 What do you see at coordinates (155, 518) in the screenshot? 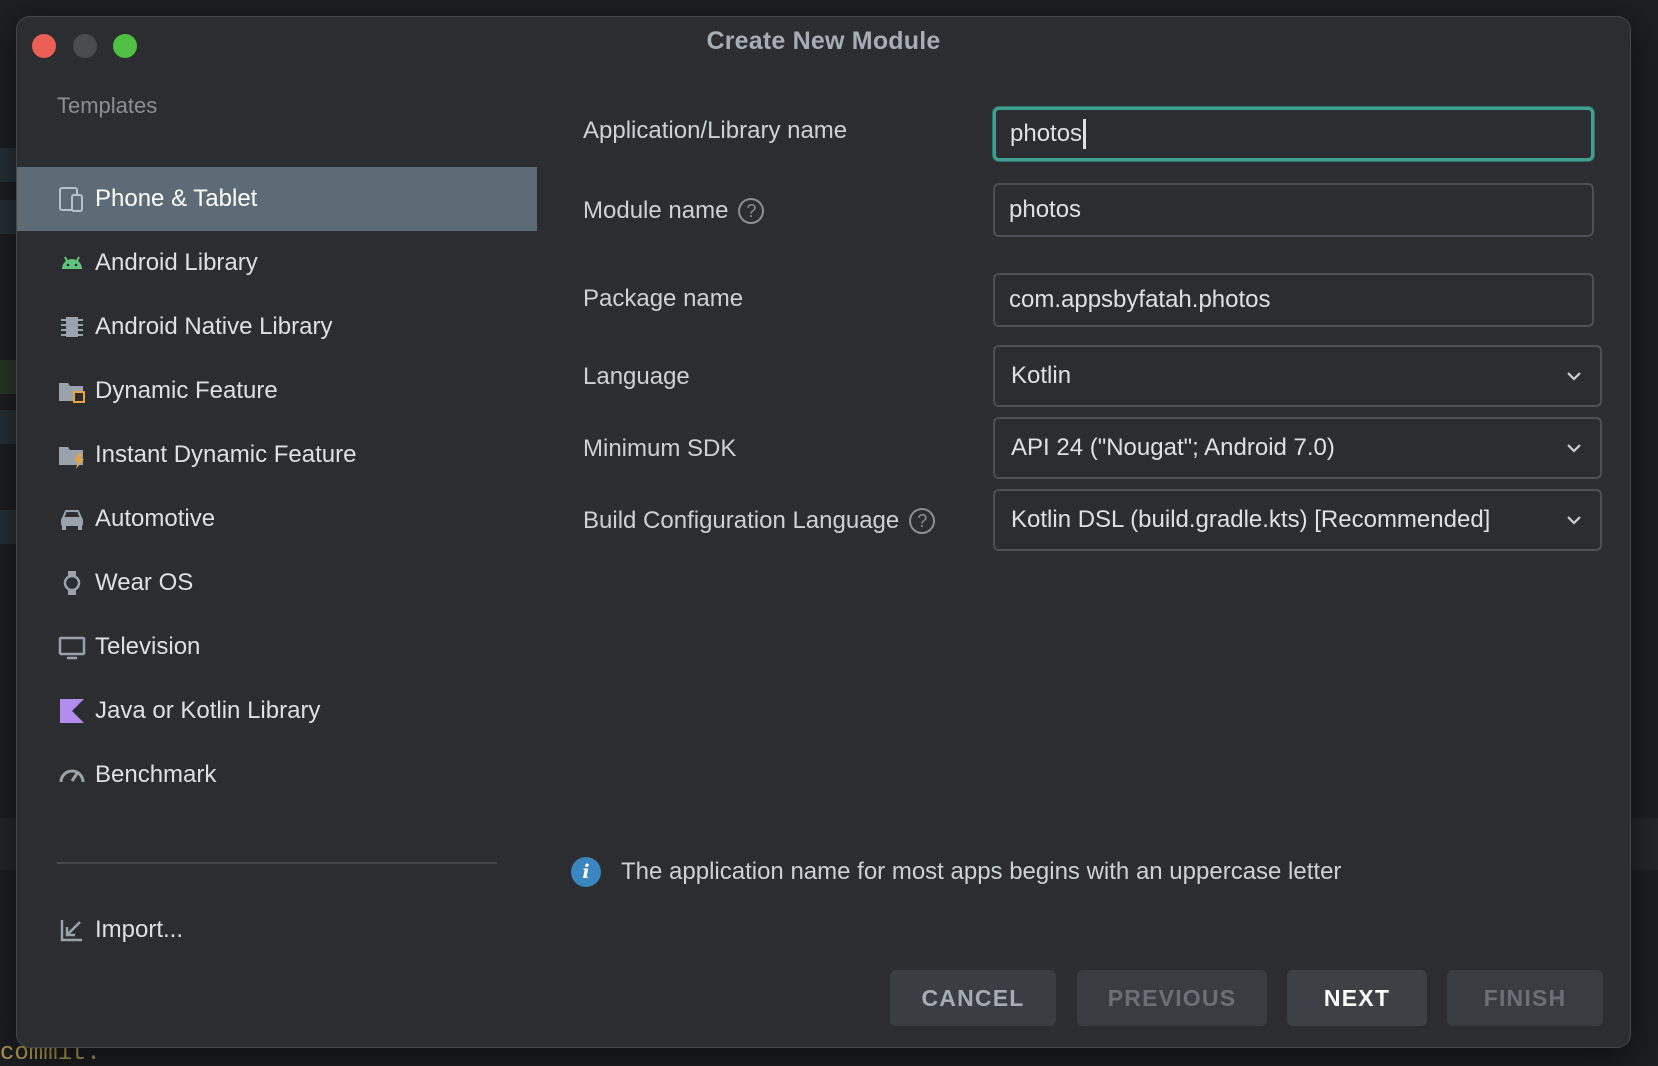
I see `template-label: Automotive` at bounding box center [155, 518].